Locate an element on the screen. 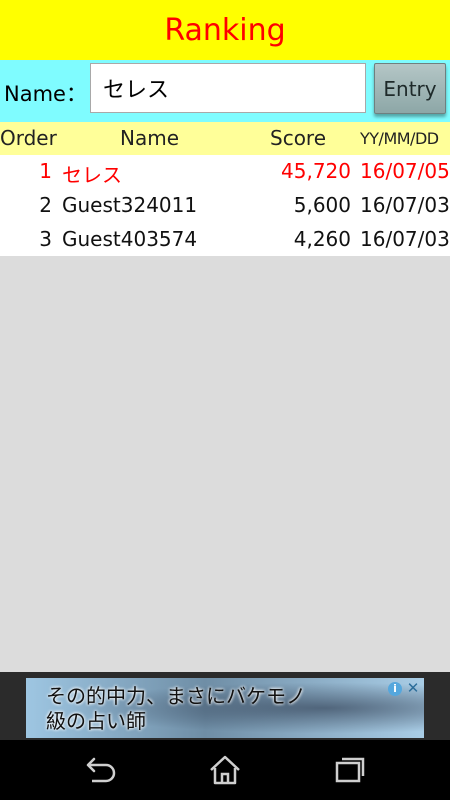 Image resolution: width=450 pixels, height=800 pixels. rank-order: 3 is located at coordinates (45, 239).